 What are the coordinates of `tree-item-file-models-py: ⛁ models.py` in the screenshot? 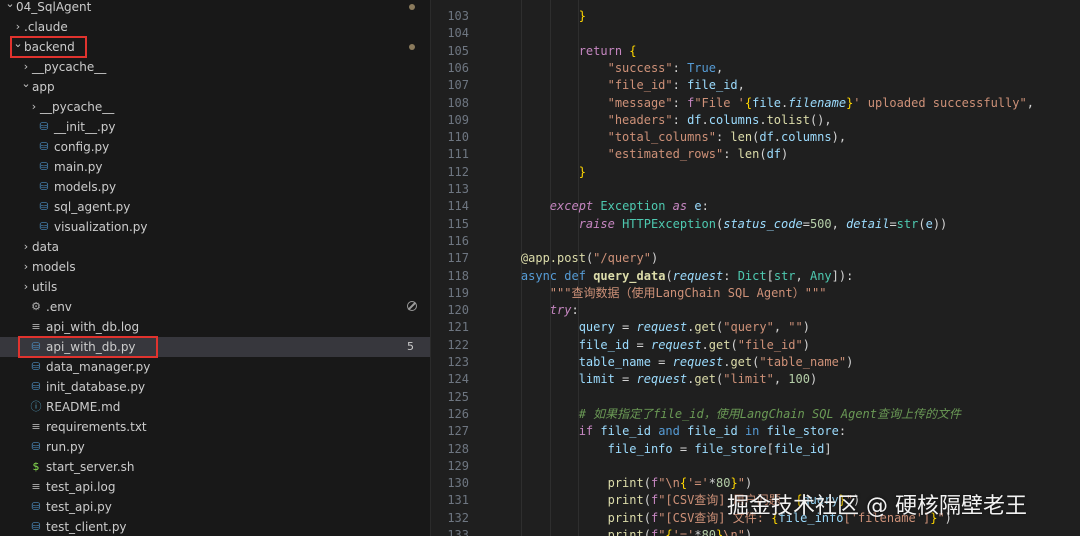 It's located at (215, 187).